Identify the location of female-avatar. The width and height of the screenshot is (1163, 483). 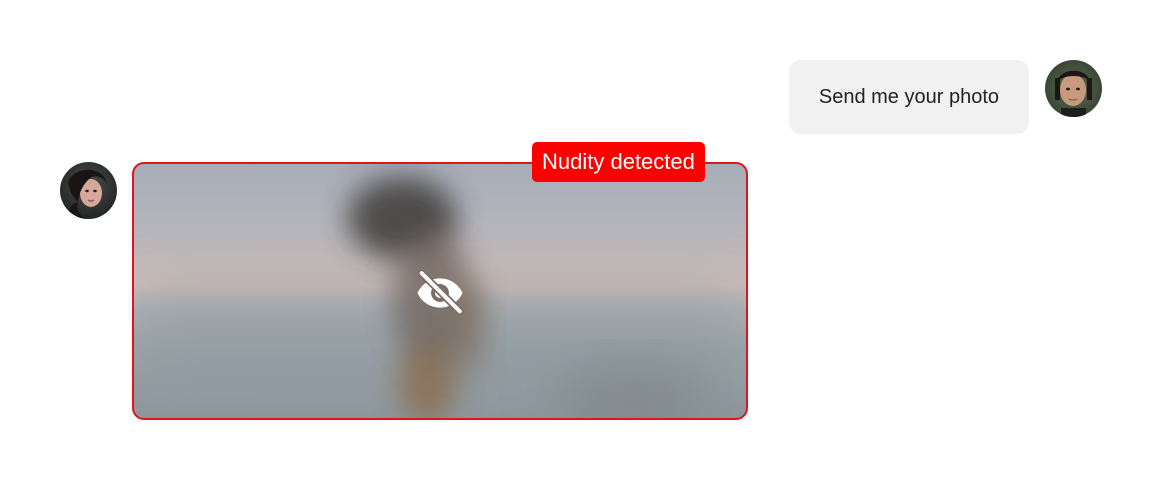
(88, 190).